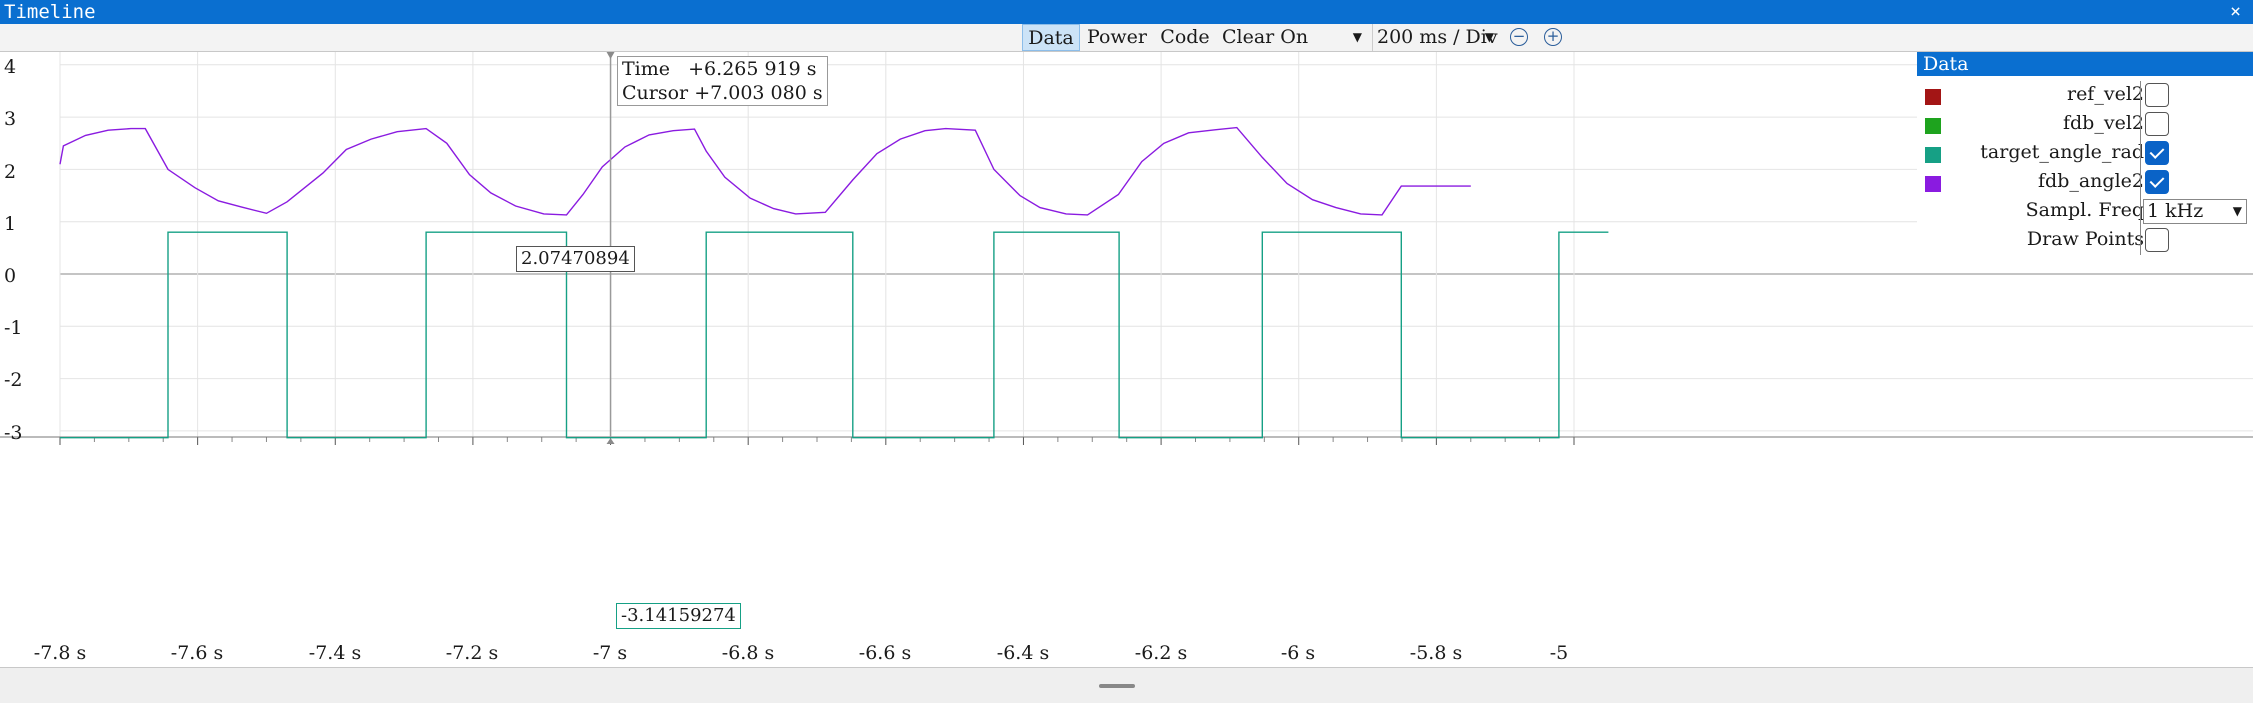 The image size is (2253, 703). Describe the element at coordinates (575, 259) in the screenshot. I see `upper-value-label: 2.07470894` at that location.